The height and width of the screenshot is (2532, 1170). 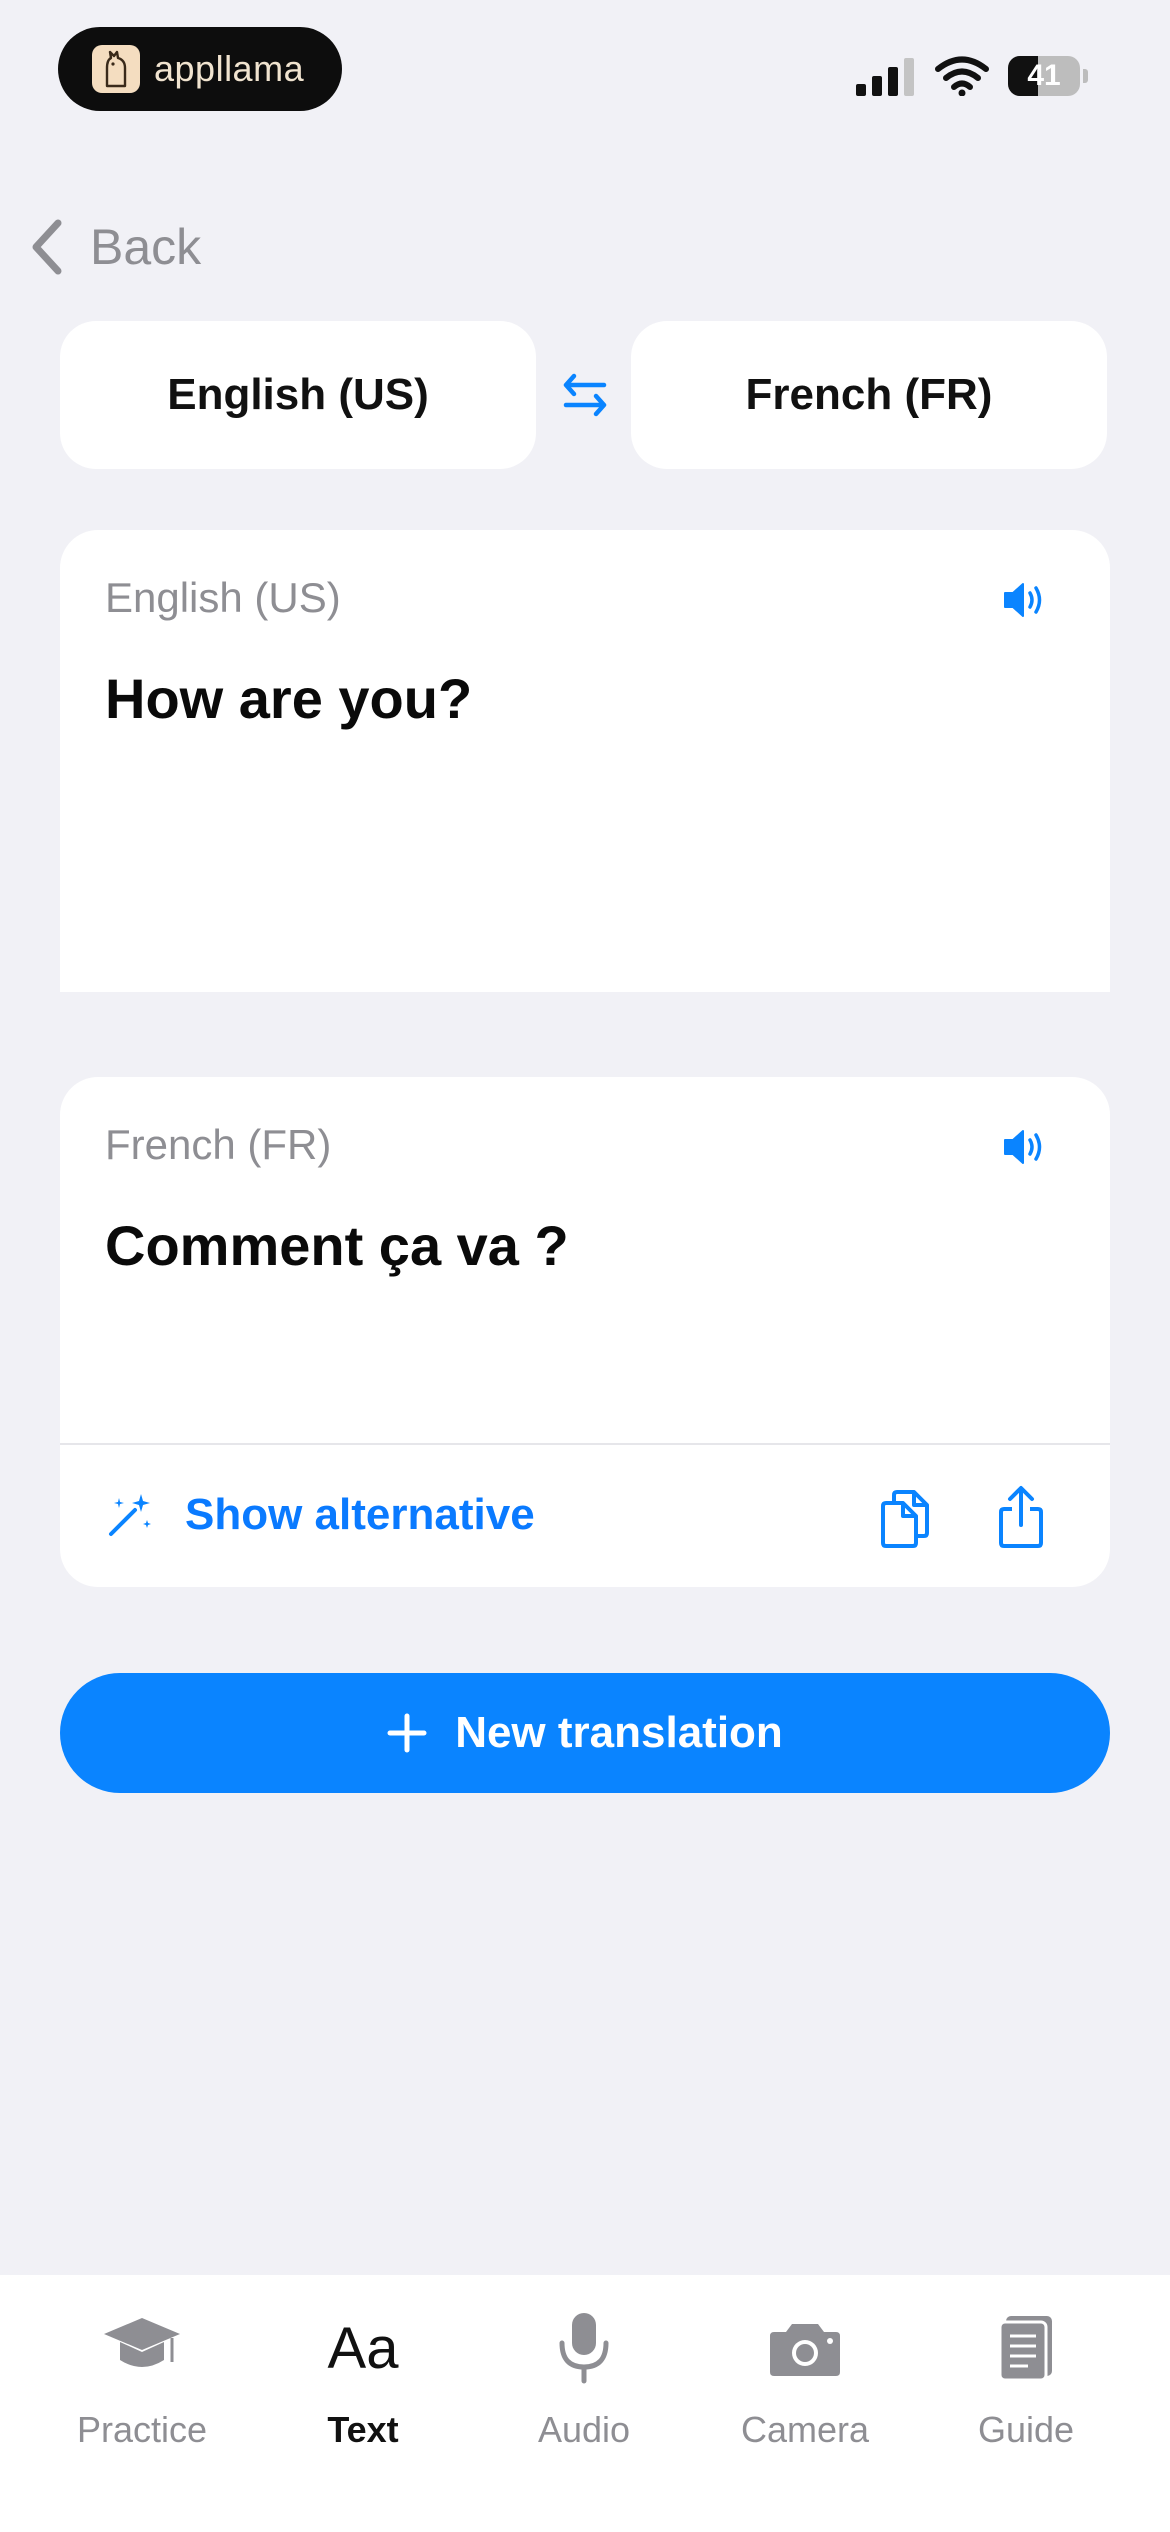 I want to click on book-icon, so click(x=1025, y=2349).